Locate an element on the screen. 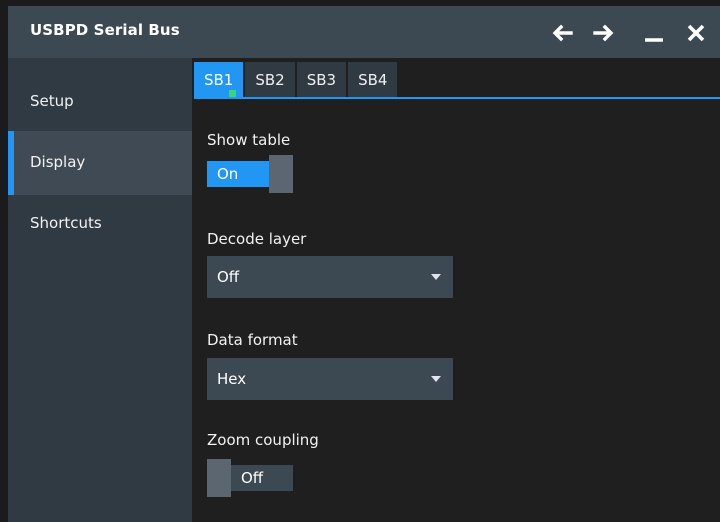 This screenshot has width=720, height=522. tab-label: SB3 is located at coordinates (321, 80).